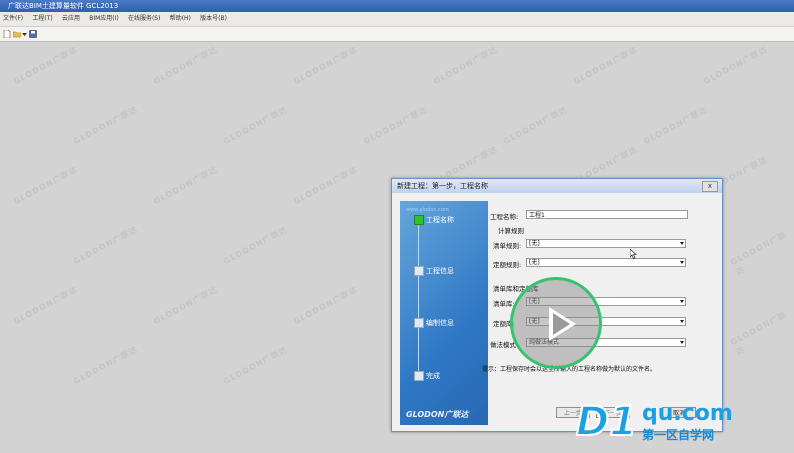  Describe the element at coordinates (534, 262) in the screenshot. I see `quota-rule-value: [无]` at that location.